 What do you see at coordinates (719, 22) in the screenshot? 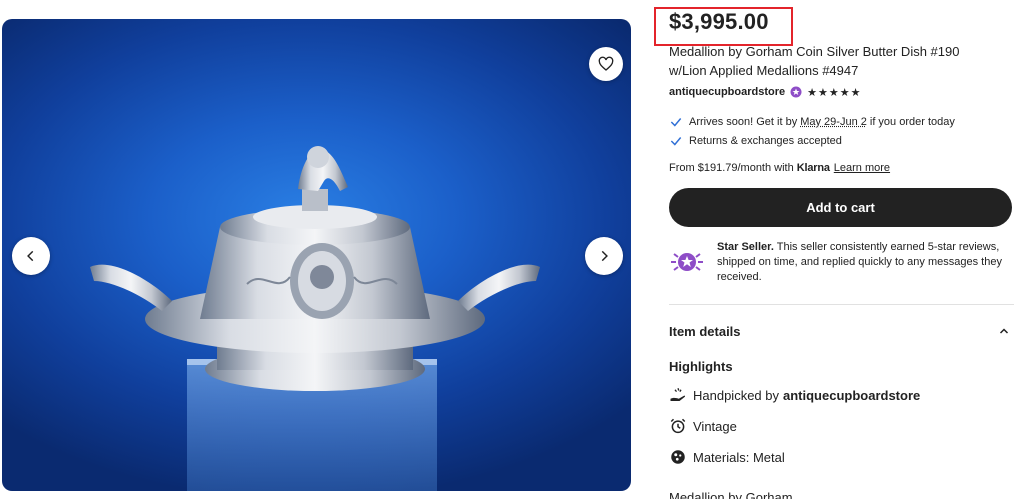
I see `price: $3,995.00` at bounding box center [719, 22].